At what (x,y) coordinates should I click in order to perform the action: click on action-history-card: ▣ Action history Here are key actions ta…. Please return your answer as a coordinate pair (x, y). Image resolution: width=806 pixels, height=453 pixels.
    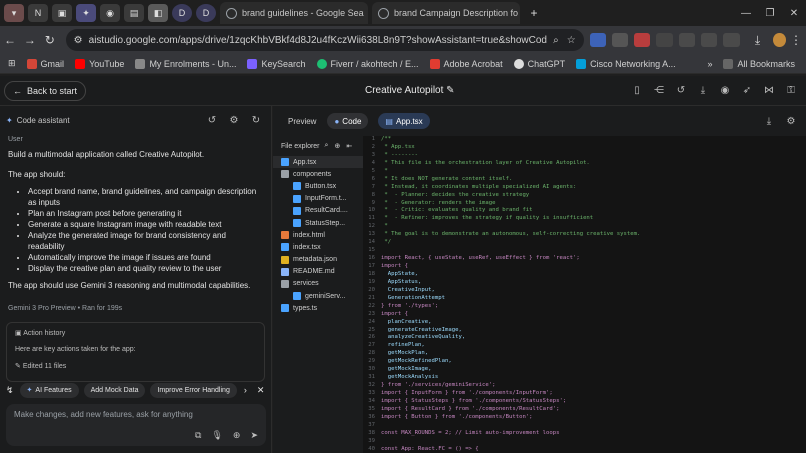
    Looking at the image, I should click on (135, 352).